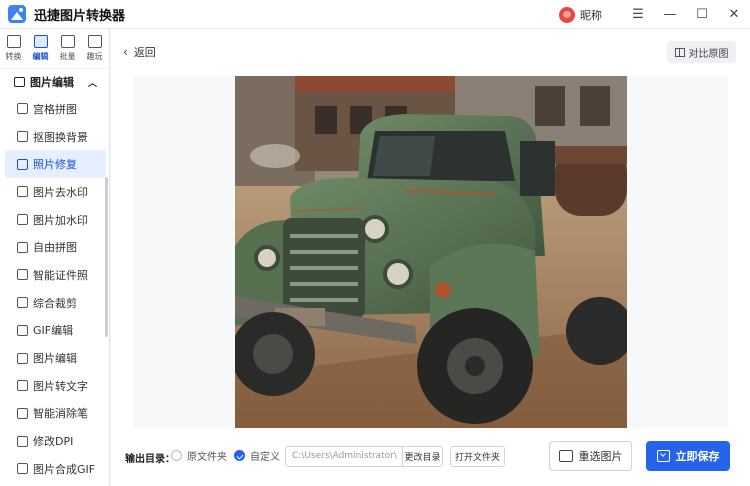 Image resolution: width=750 pixels, height=486 pixels. I want to click on menu-item-label: 综合裁剪, so click(55, 303).